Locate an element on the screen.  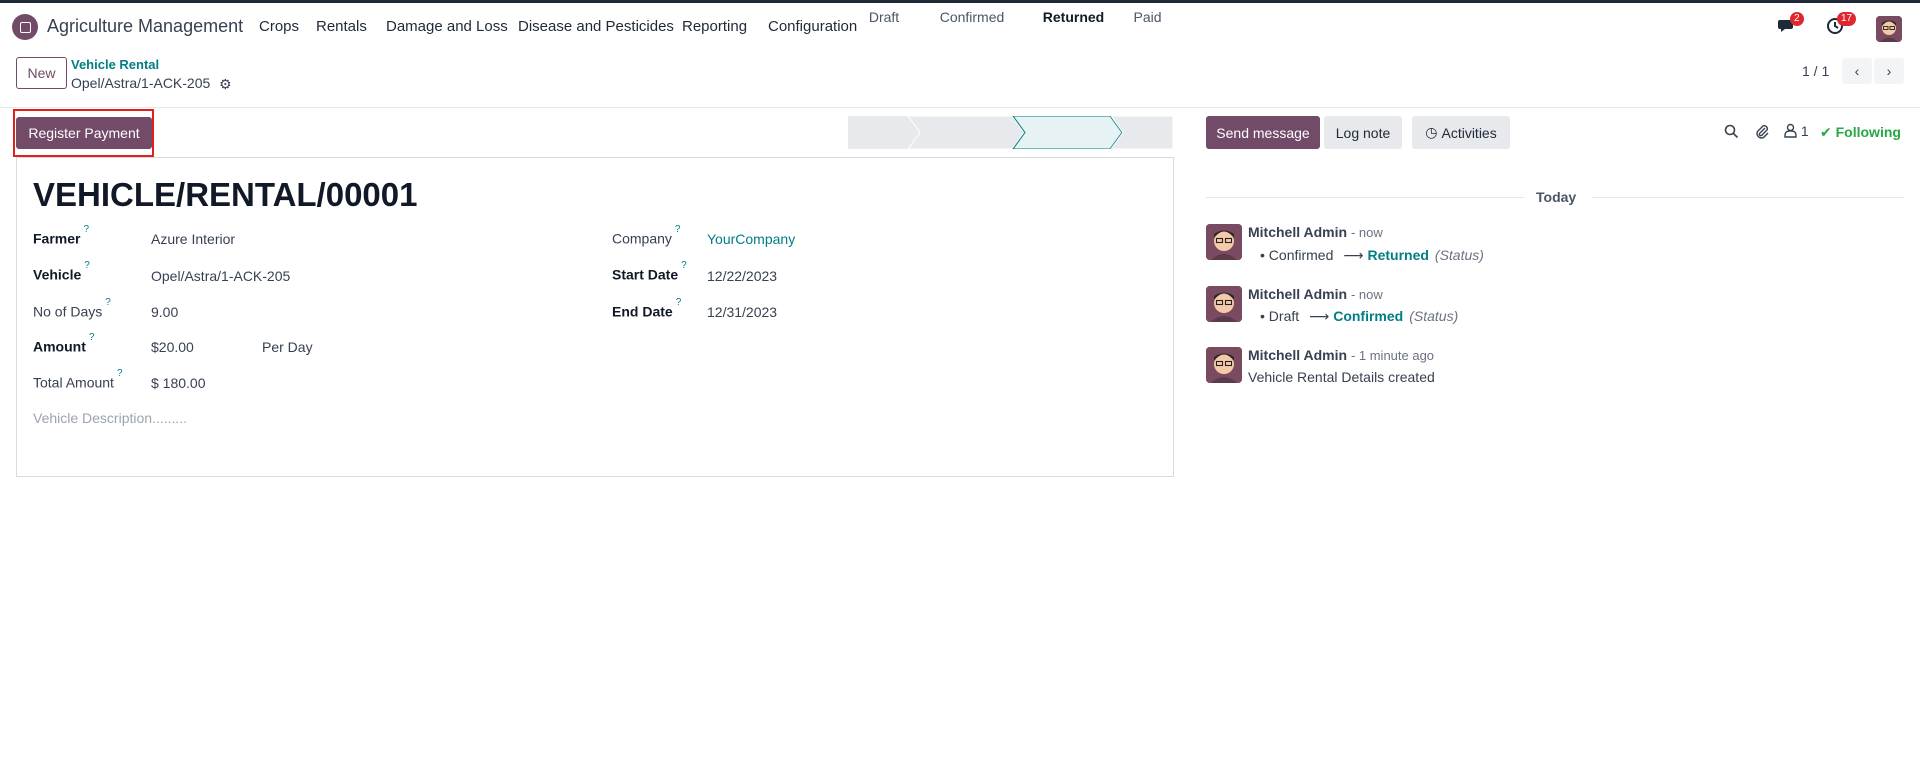
followers-count: 1 is located at coordinates (1804, 131).